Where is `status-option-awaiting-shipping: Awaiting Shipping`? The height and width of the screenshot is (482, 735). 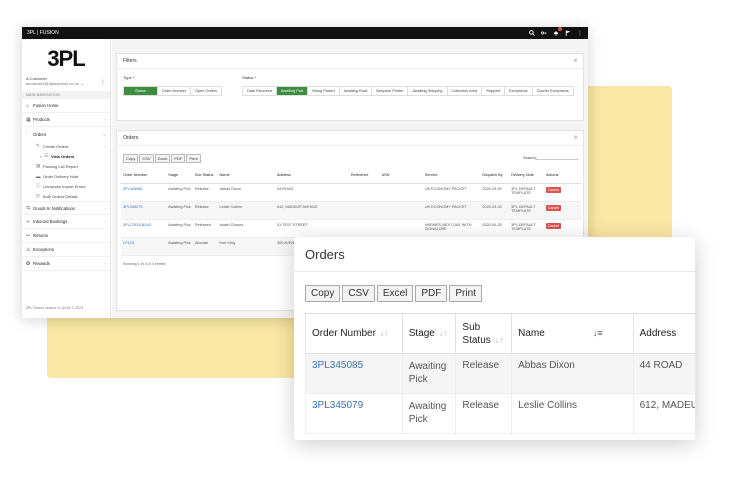
status-option-awaiting-shipping: Awaiting Shipping is located at coordinates (428, 91).